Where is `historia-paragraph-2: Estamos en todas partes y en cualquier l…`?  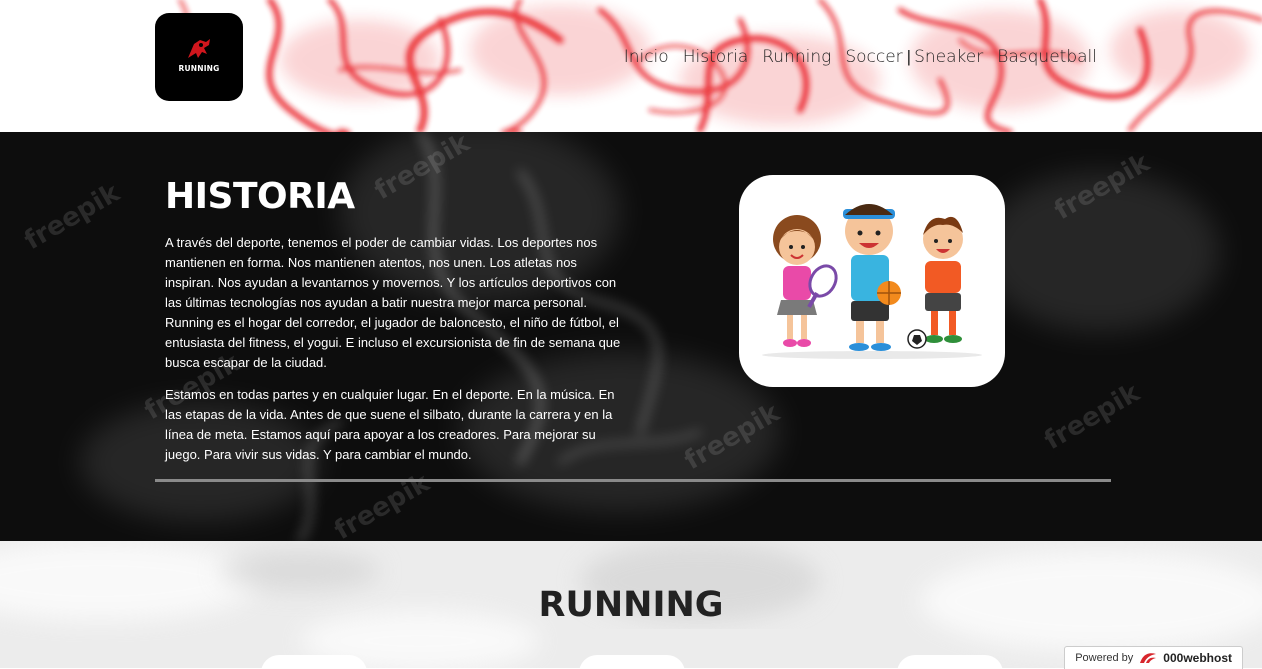
historia-paragraph-2: Estamos en todas partes y en cualquier l… is located at coordinates (390, 424).